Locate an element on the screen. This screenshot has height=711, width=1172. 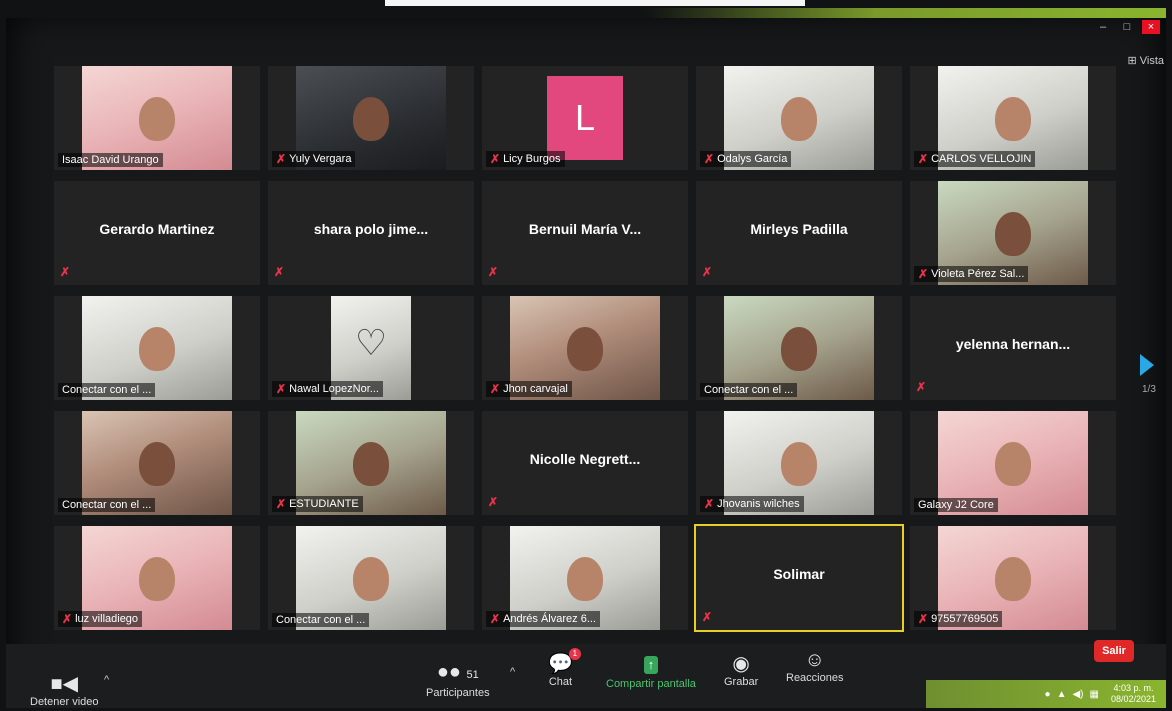
participants-icon: ●● 51 is located at coordinates (457, 672).